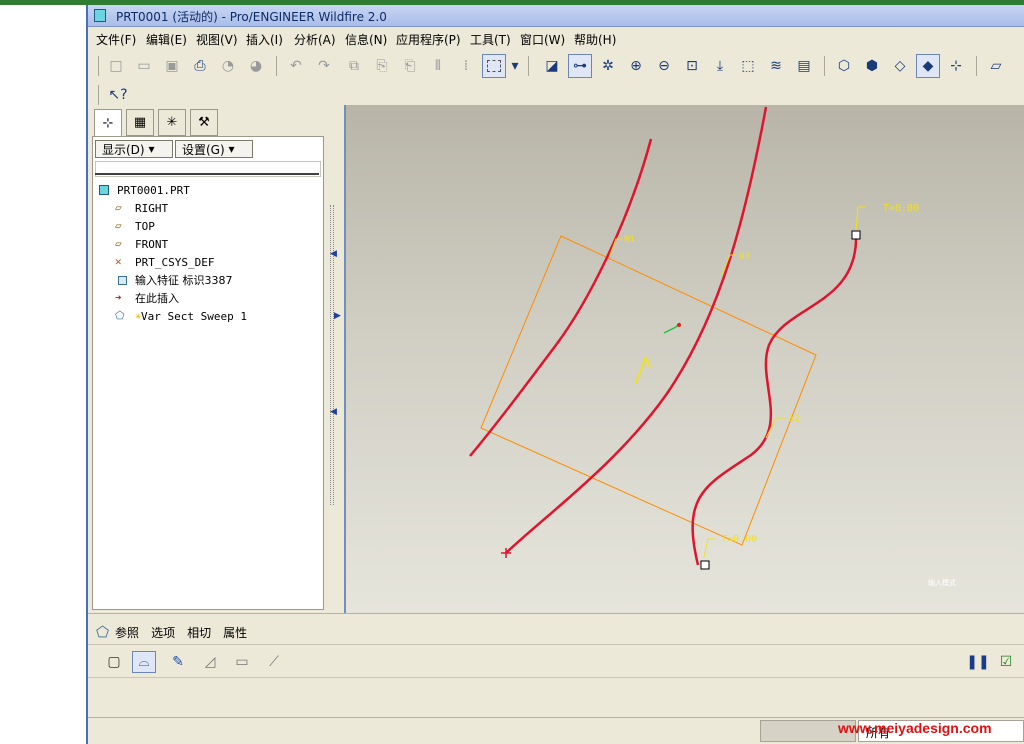 The width and height of the screenshot is (1024, 744). What do you see at coordinates (235, 632) in the screenshot?
I see `tab-properties: 属性` at bounding box center [235, 632].